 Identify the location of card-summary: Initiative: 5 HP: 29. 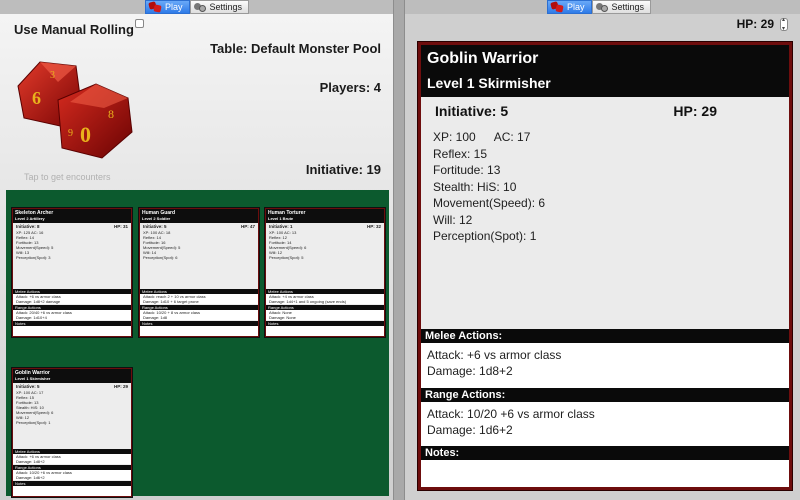
(605, 108).